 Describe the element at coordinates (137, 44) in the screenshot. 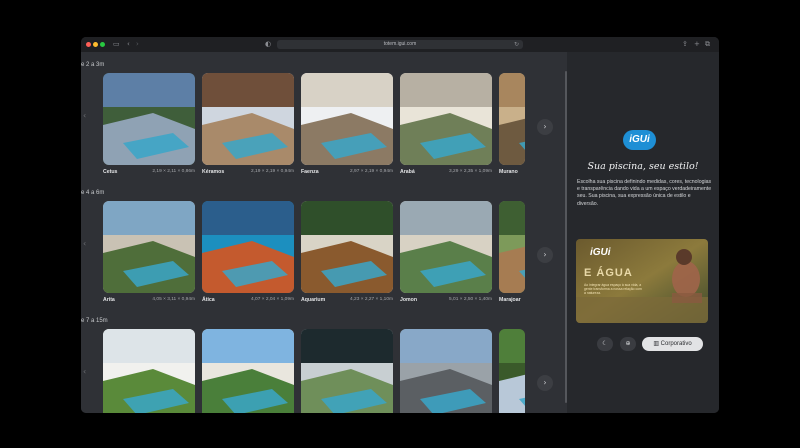

I see `forward-icon: ›` at that location.